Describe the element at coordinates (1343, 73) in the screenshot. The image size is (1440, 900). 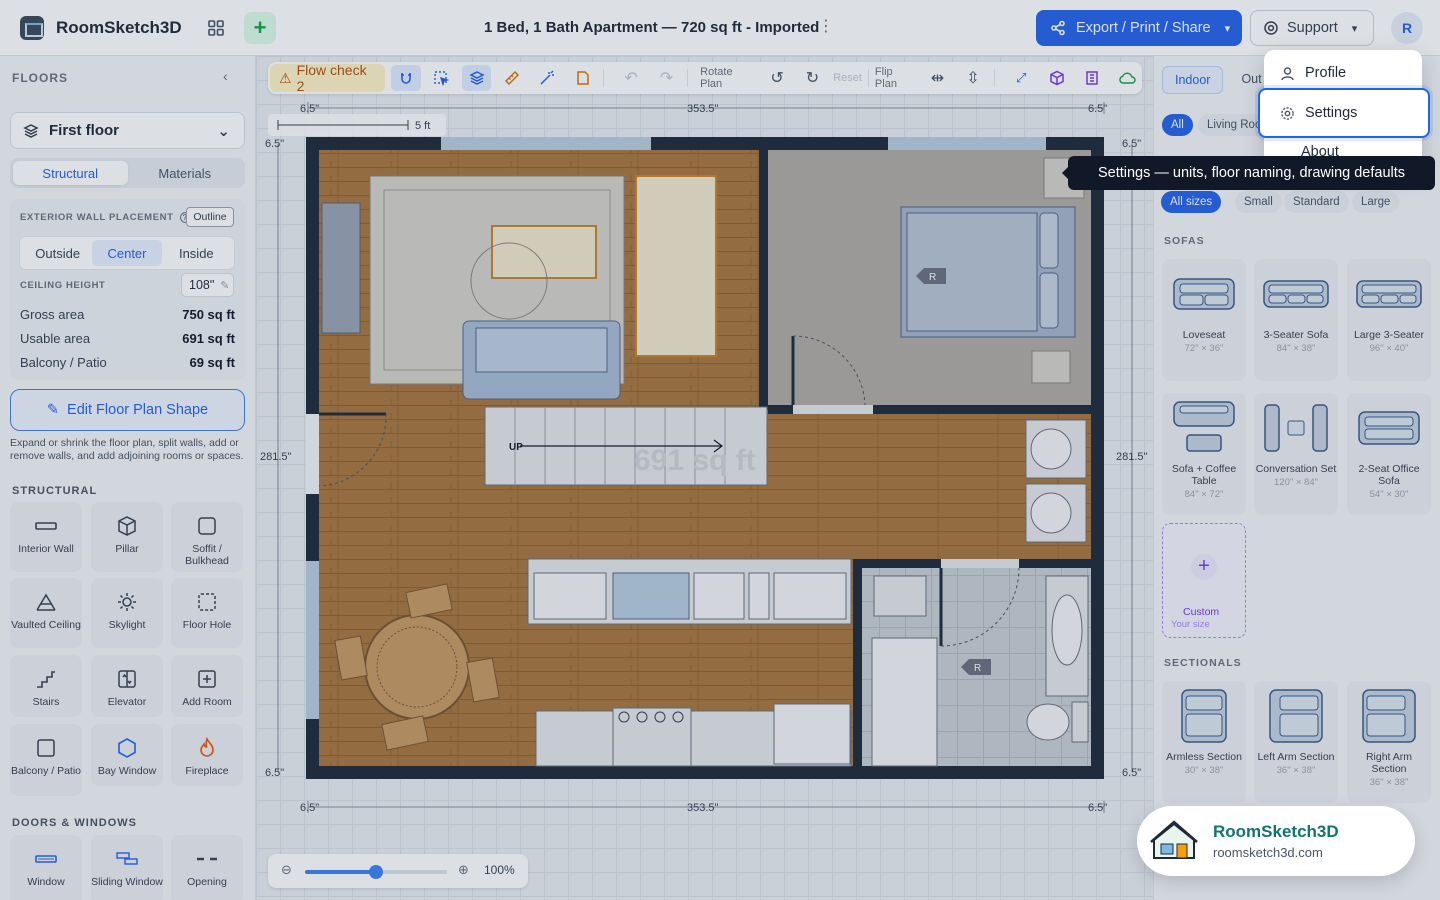
I see `menu-item-profile: Profile` at that location.